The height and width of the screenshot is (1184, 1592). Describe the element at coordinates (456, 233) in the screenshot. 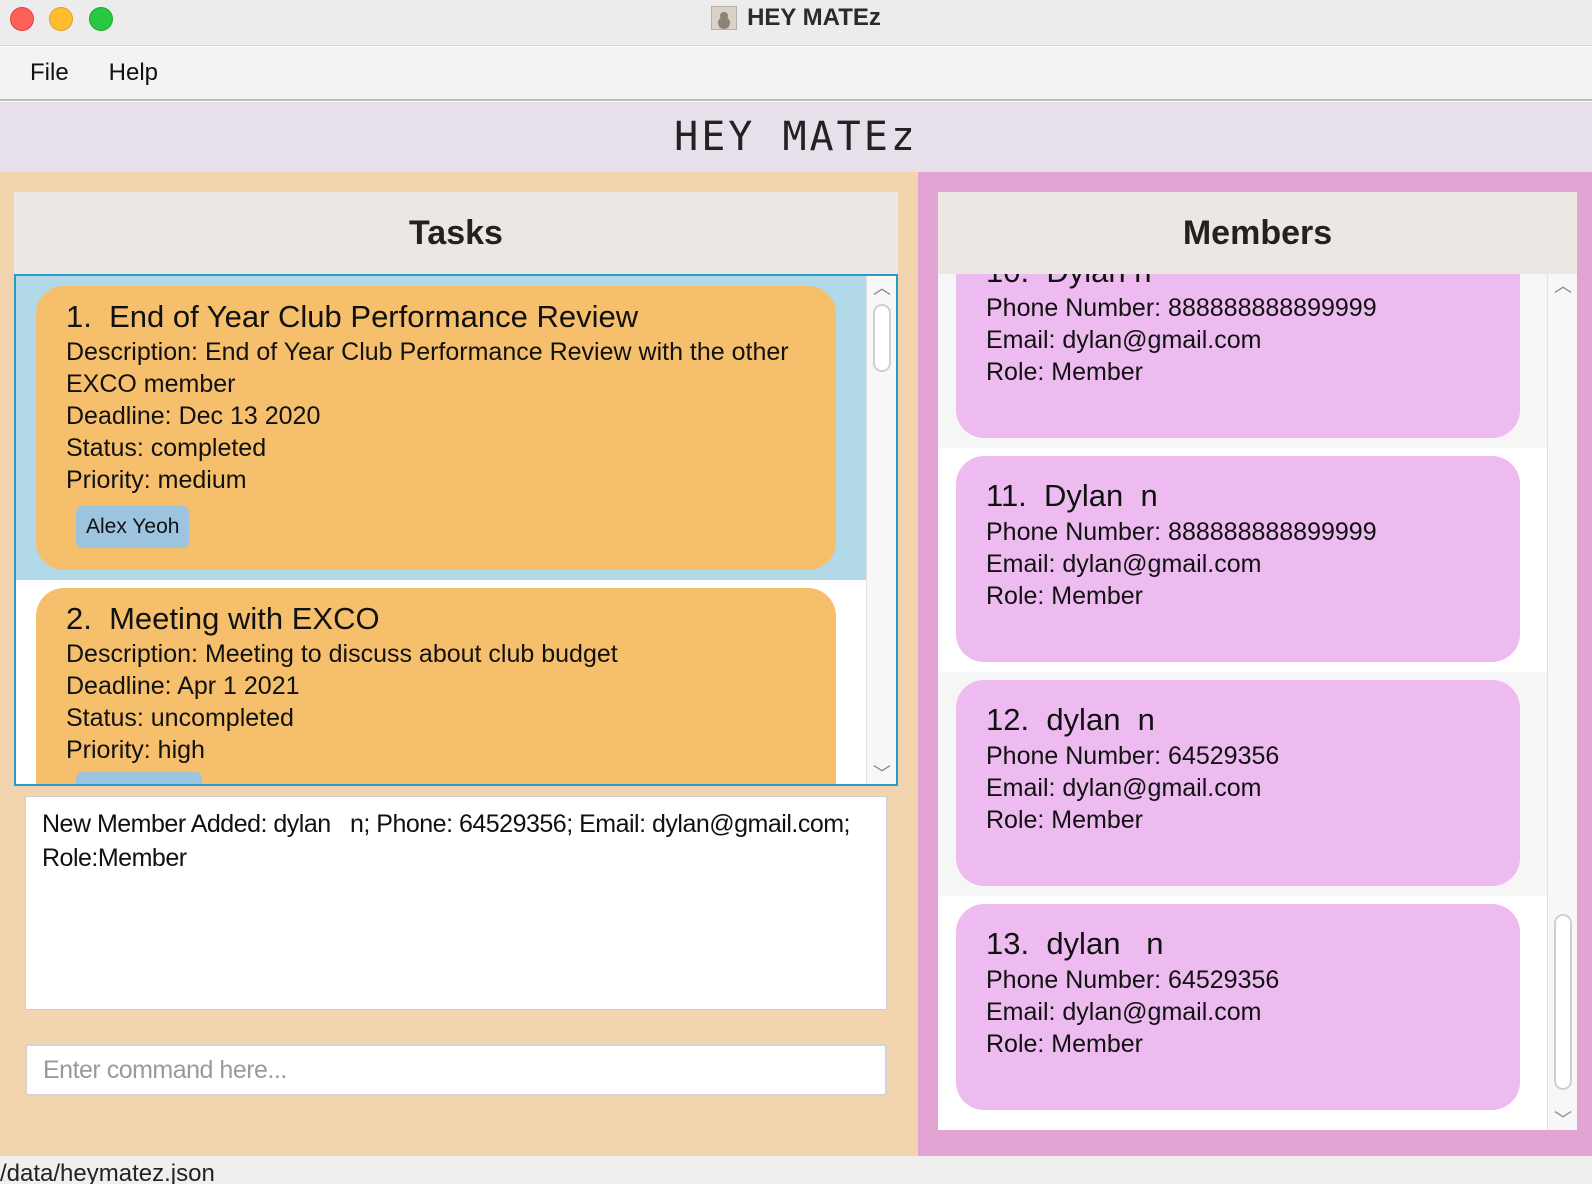

I see `tasks-heading: Tasks` at that location.